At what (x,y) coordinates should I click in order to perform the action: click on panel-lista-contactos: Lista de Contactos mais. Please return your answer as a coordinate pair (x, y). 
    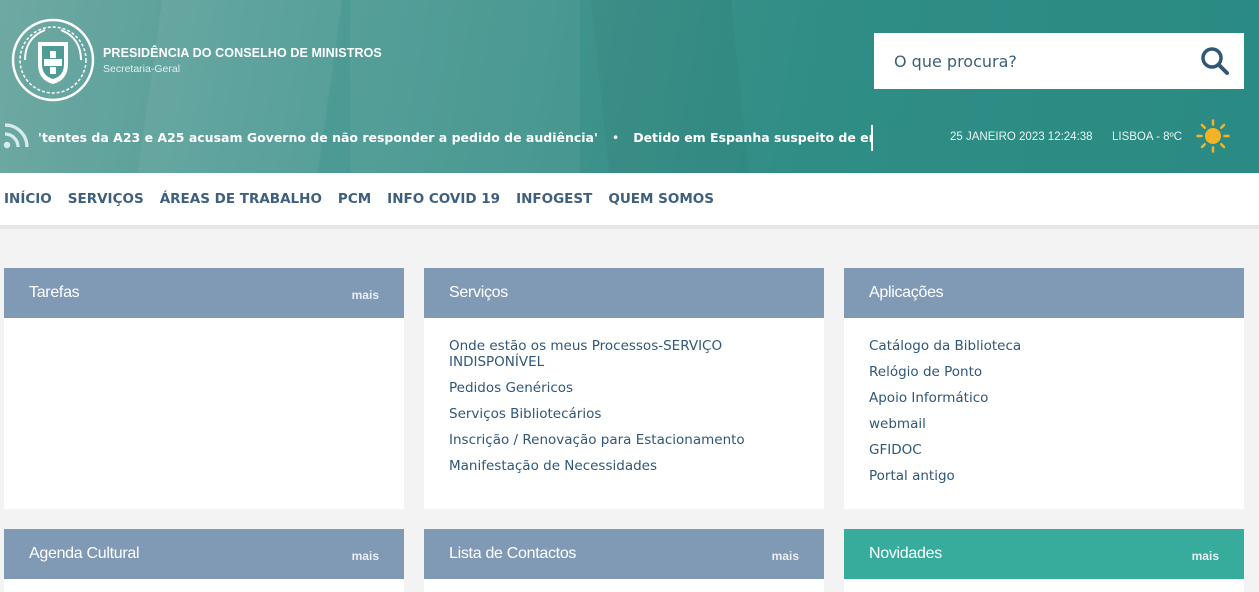
    Looking at the image, I should click on (624, 560).